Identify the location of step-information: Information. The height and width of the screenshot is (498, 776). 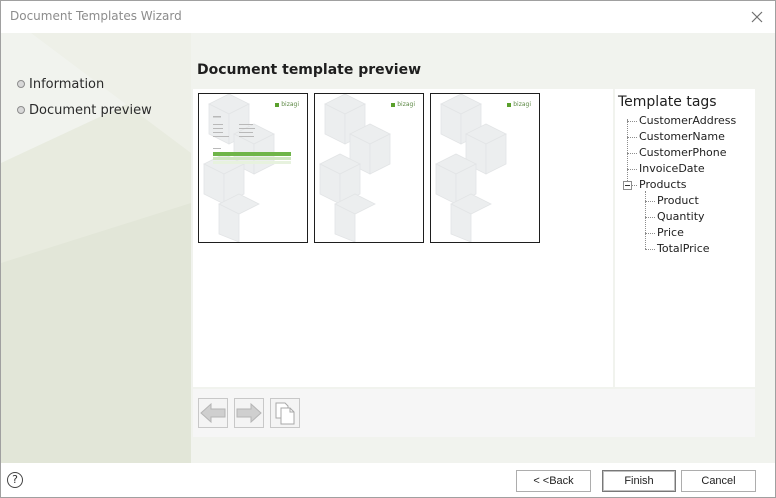
(84, 84).